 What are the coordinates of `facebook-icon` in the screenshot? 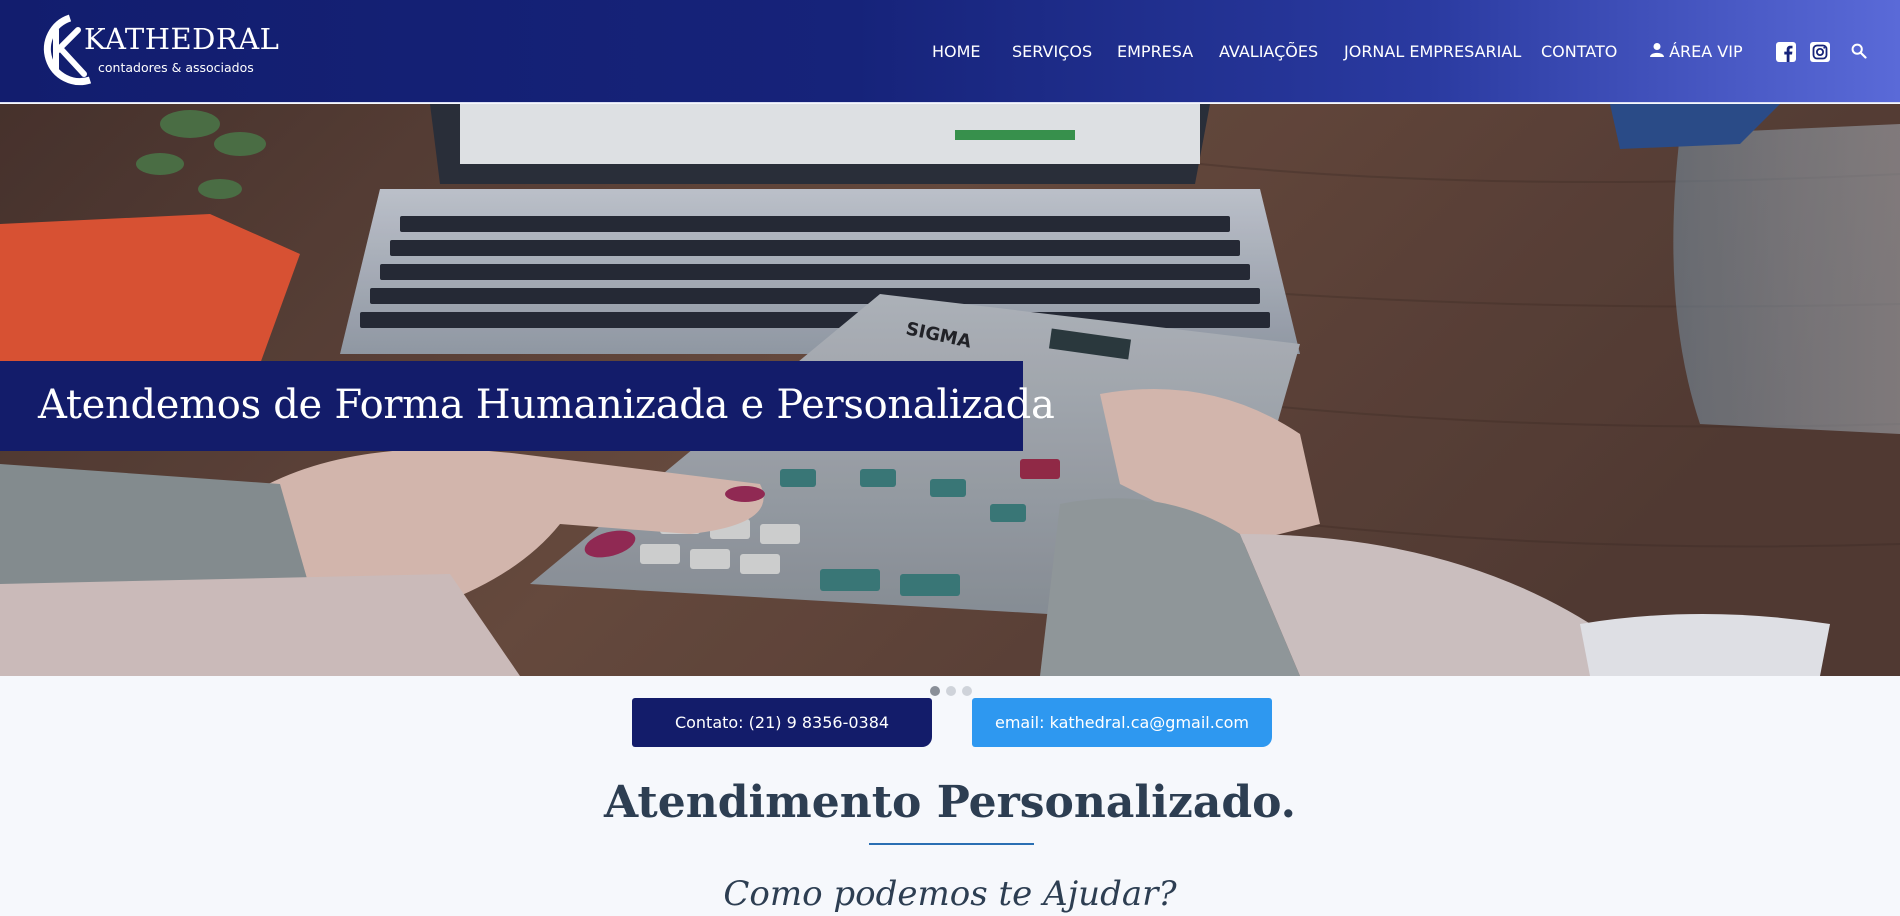 It's located at (1786, 52).